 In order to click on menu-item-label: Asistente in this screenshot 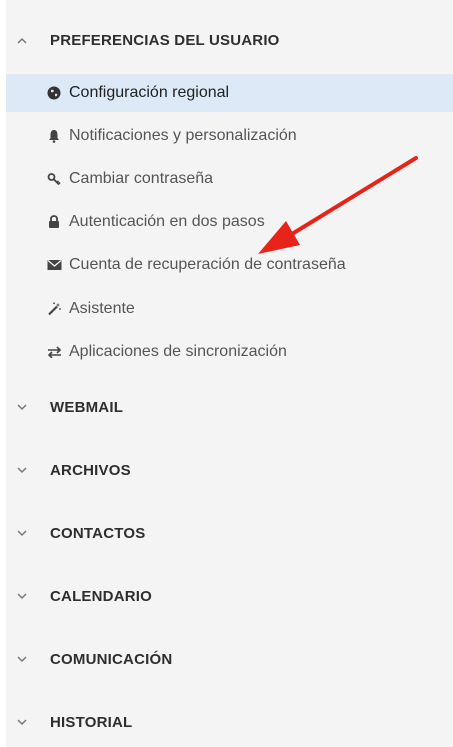, I will do `click(102, 308)`.